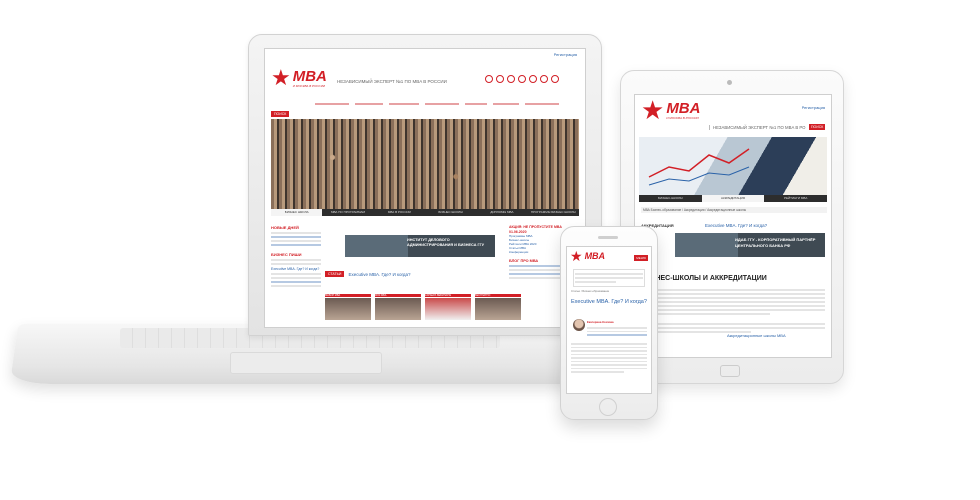  What do you see at coordinates (699, 167) in the screenshot?
I see `chart-graphic` at bounding box center [699, 167].